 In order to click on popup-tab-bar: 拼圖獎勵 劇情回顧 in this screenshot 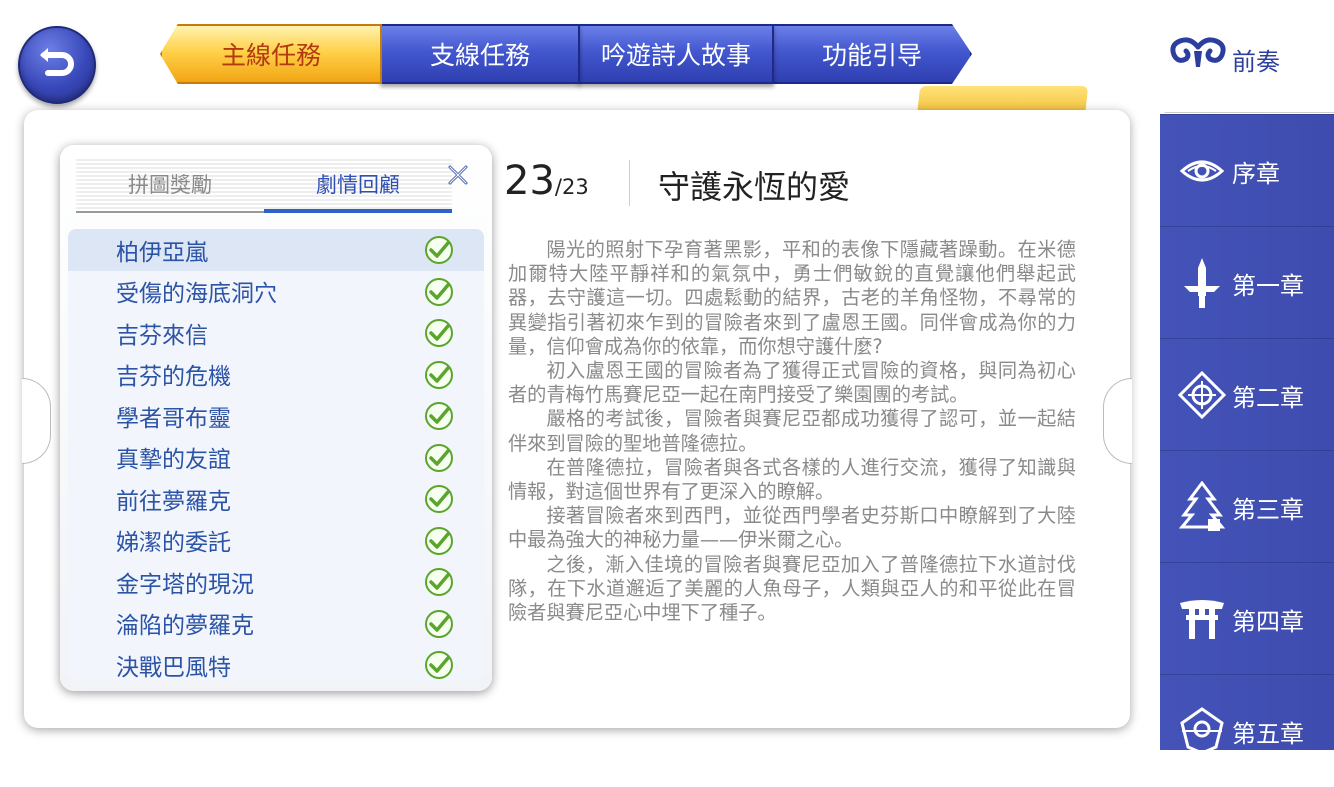, I will do `click(264, 185)`.